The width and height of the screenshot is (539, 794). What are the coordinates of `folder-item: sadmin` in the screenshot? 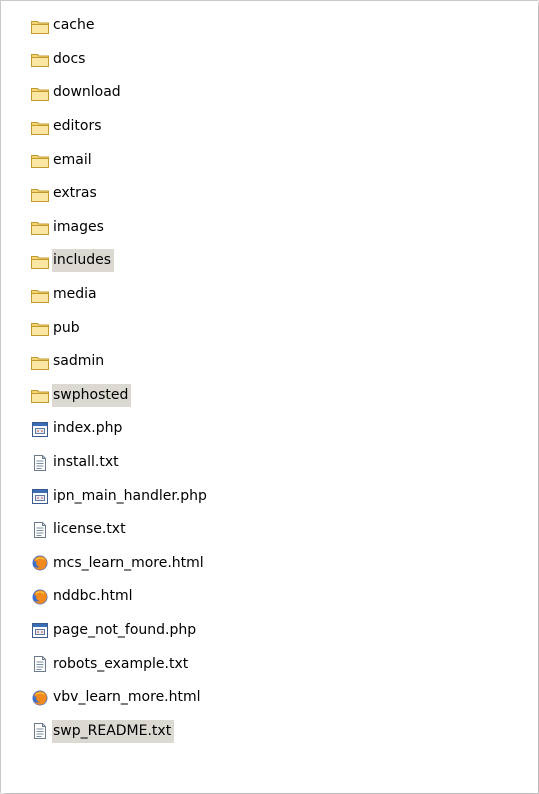 It's located at (120, 362).